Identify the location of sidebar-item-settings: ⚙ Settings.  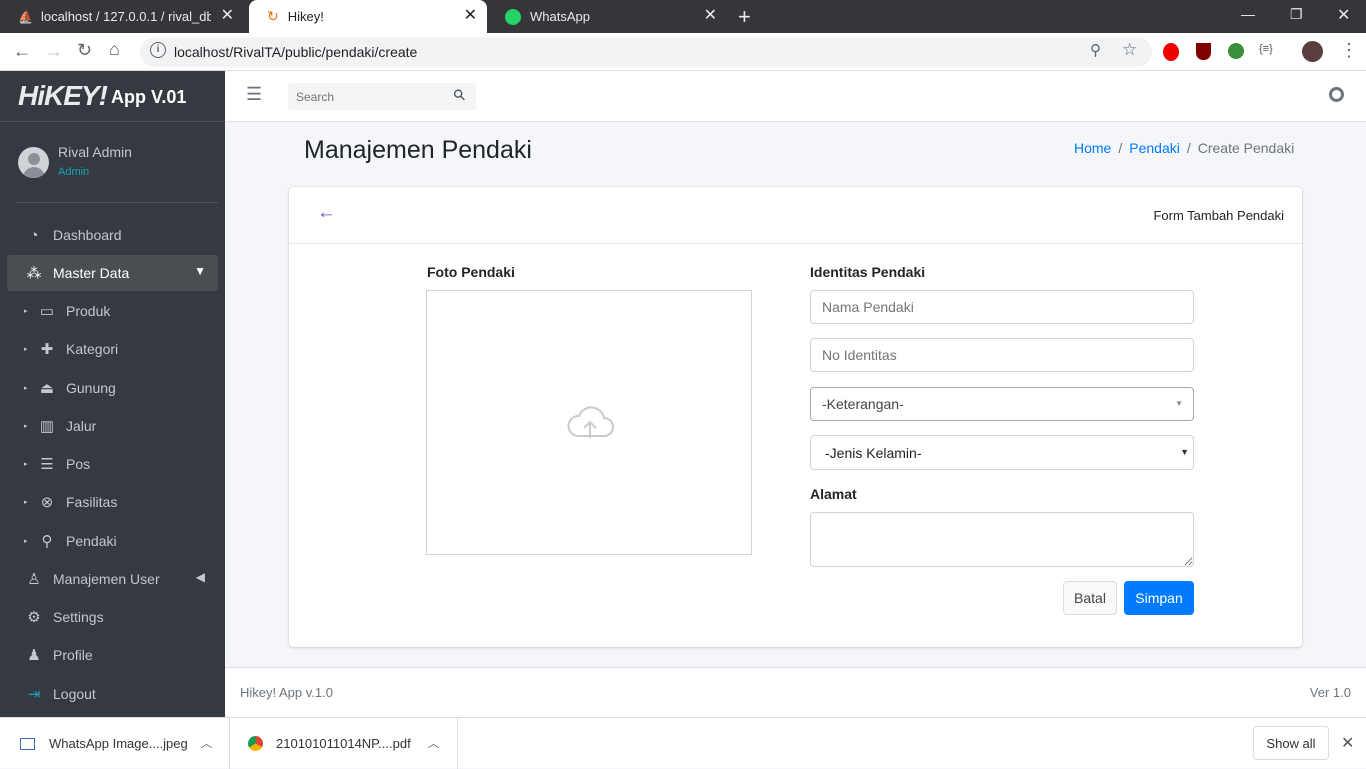
(112, 617).